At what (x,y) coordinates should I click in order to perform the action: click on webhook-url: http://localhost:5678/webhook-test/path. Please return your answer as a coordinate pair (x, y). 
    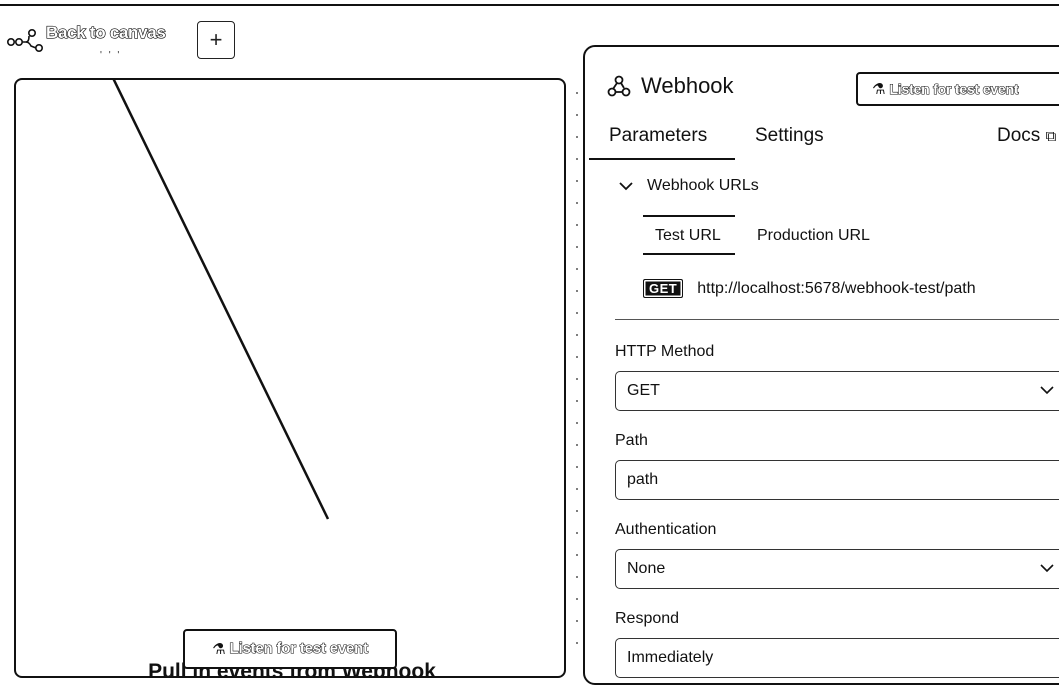
    Looking at the image, I should click on (836, 289).